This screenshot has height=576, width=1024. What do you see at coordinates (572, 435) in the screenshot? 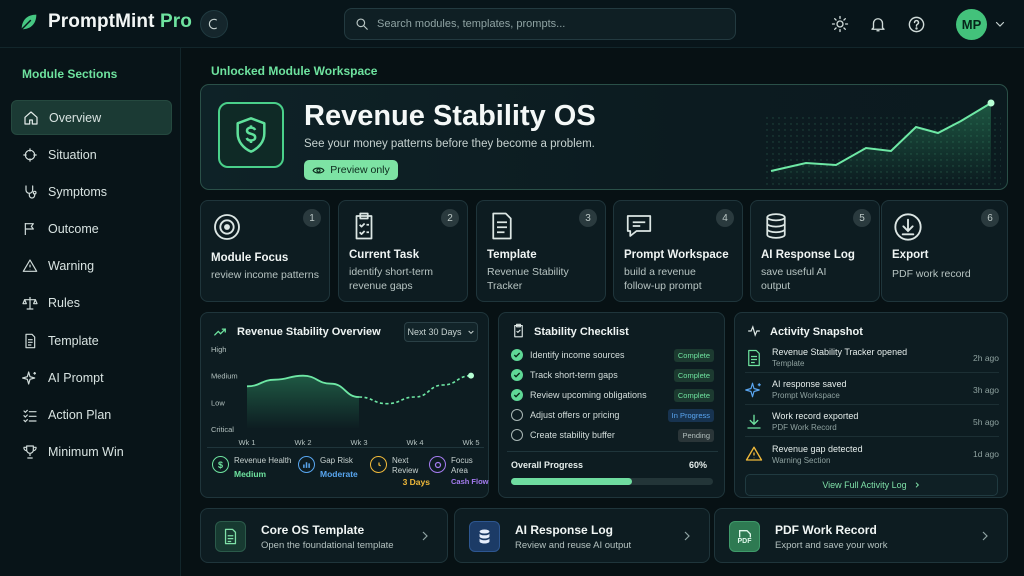
I see `checklist-label: Create stability buffer` at bounding box center [572, 435].